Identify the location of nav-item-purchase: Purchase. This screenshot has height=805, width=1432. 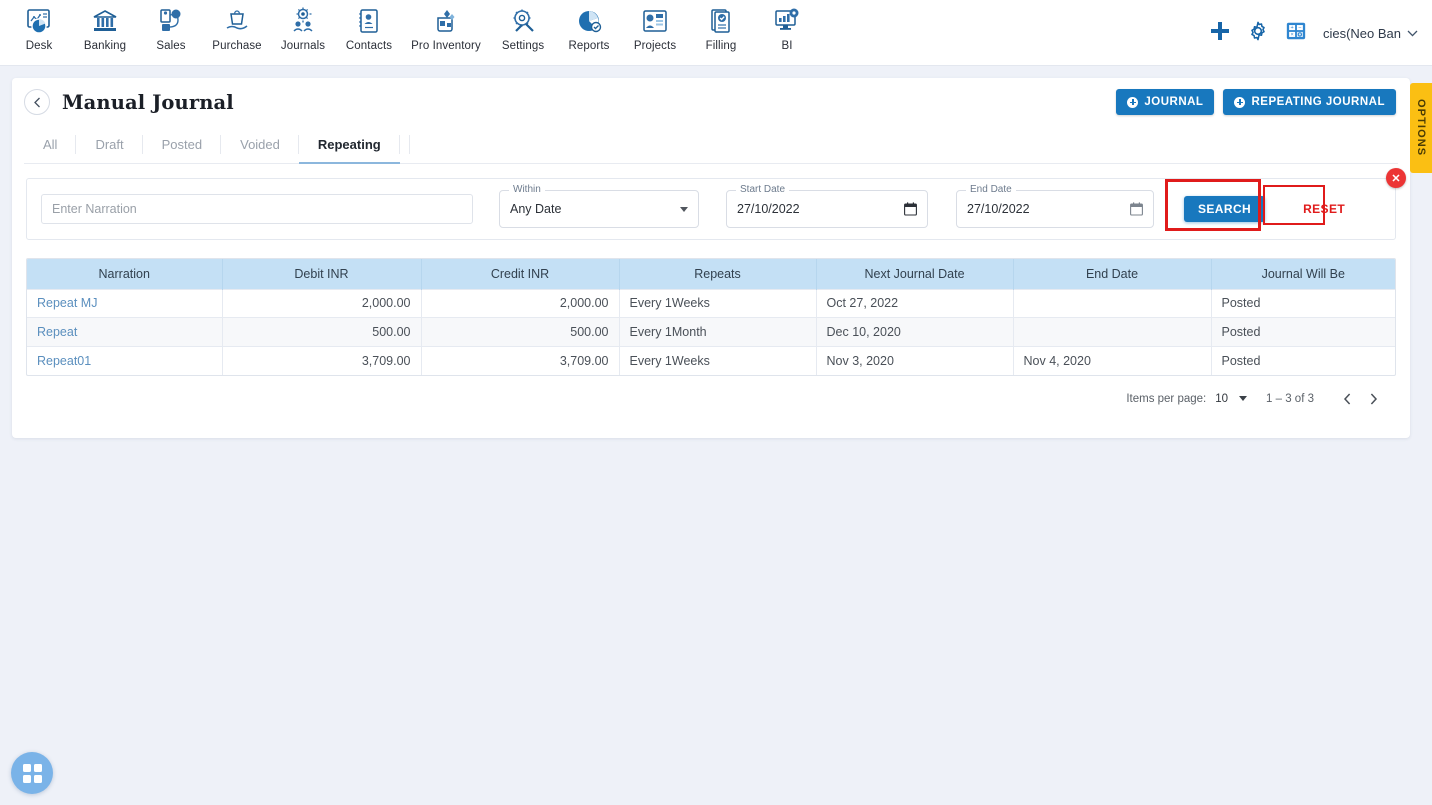
(237, 28).